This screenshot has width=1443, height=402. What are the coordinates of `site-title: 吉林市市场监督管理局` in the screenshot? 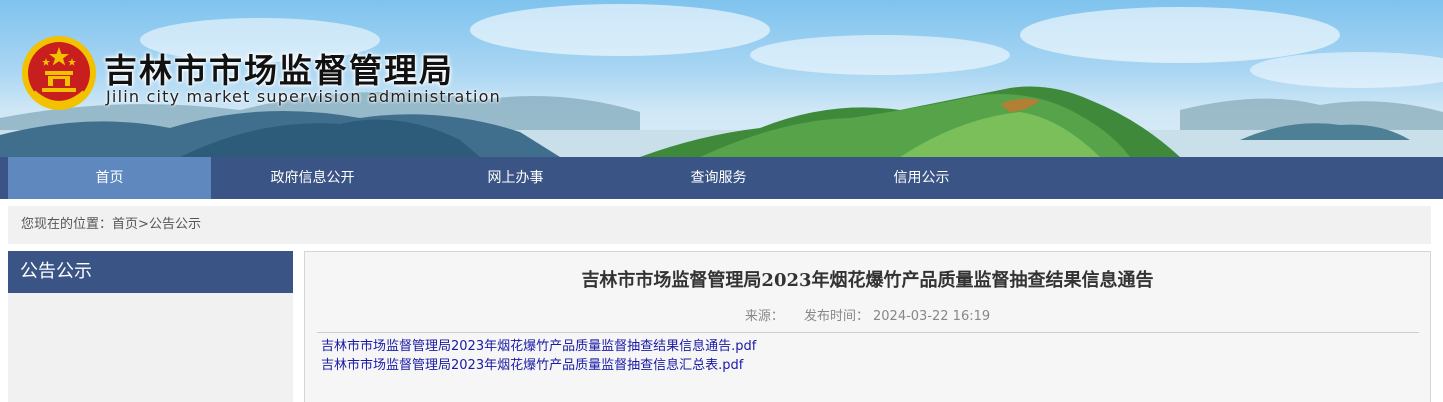 It's located at (279, 70).